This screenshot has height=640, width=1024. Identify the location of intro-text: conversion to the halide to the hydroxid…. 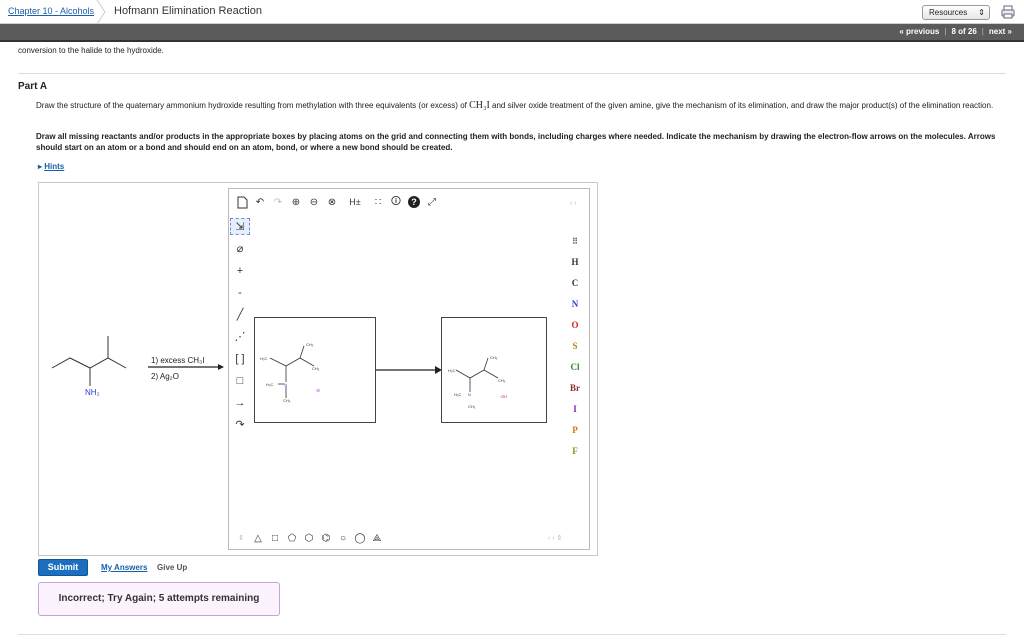
(91, 50).